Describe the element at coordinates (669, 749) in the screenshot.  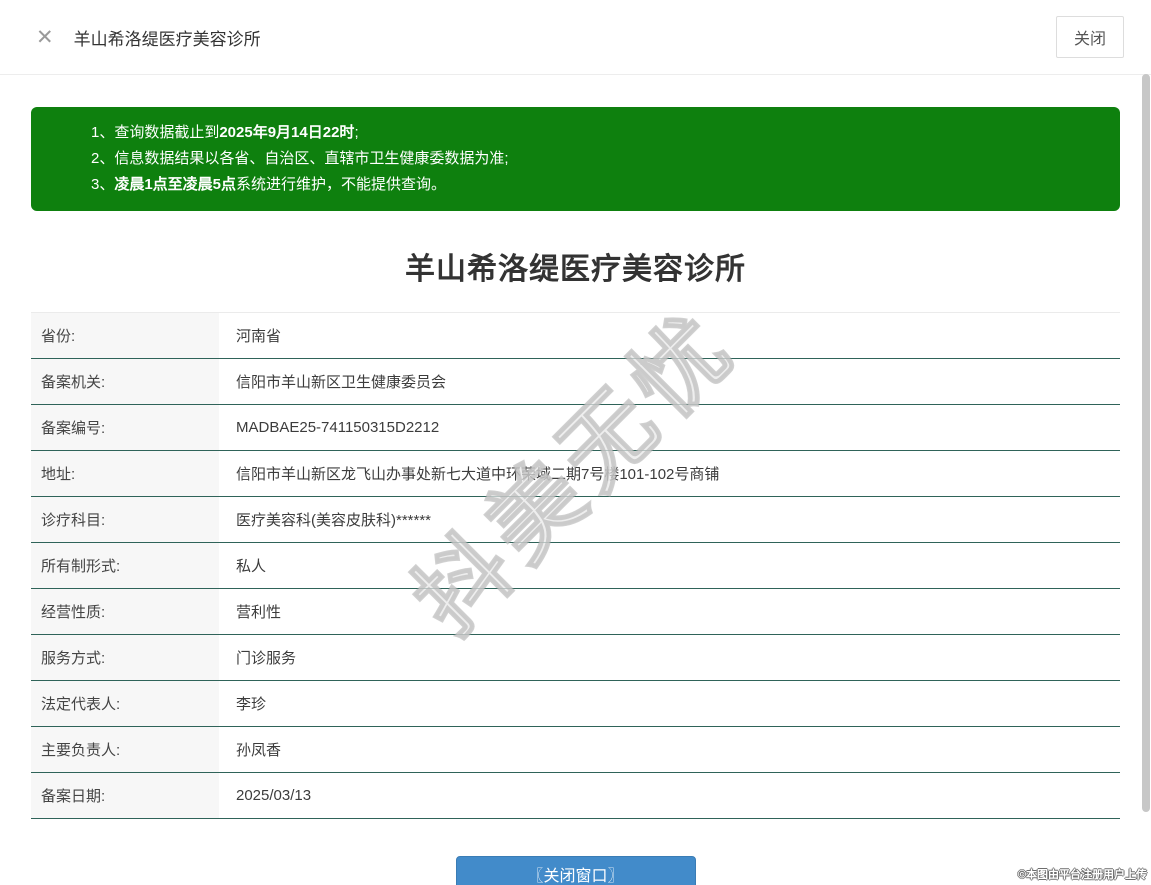
I see `row-value: 孙凤香` at that location.